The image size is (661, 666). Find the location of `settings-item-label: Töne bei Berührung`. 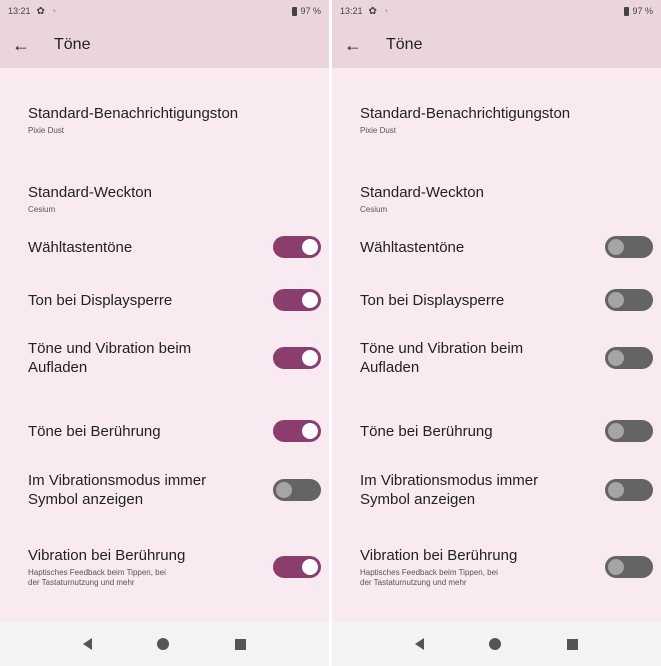

settings-item-label: Töne bei Berührung is located at coordinates (426, 431).